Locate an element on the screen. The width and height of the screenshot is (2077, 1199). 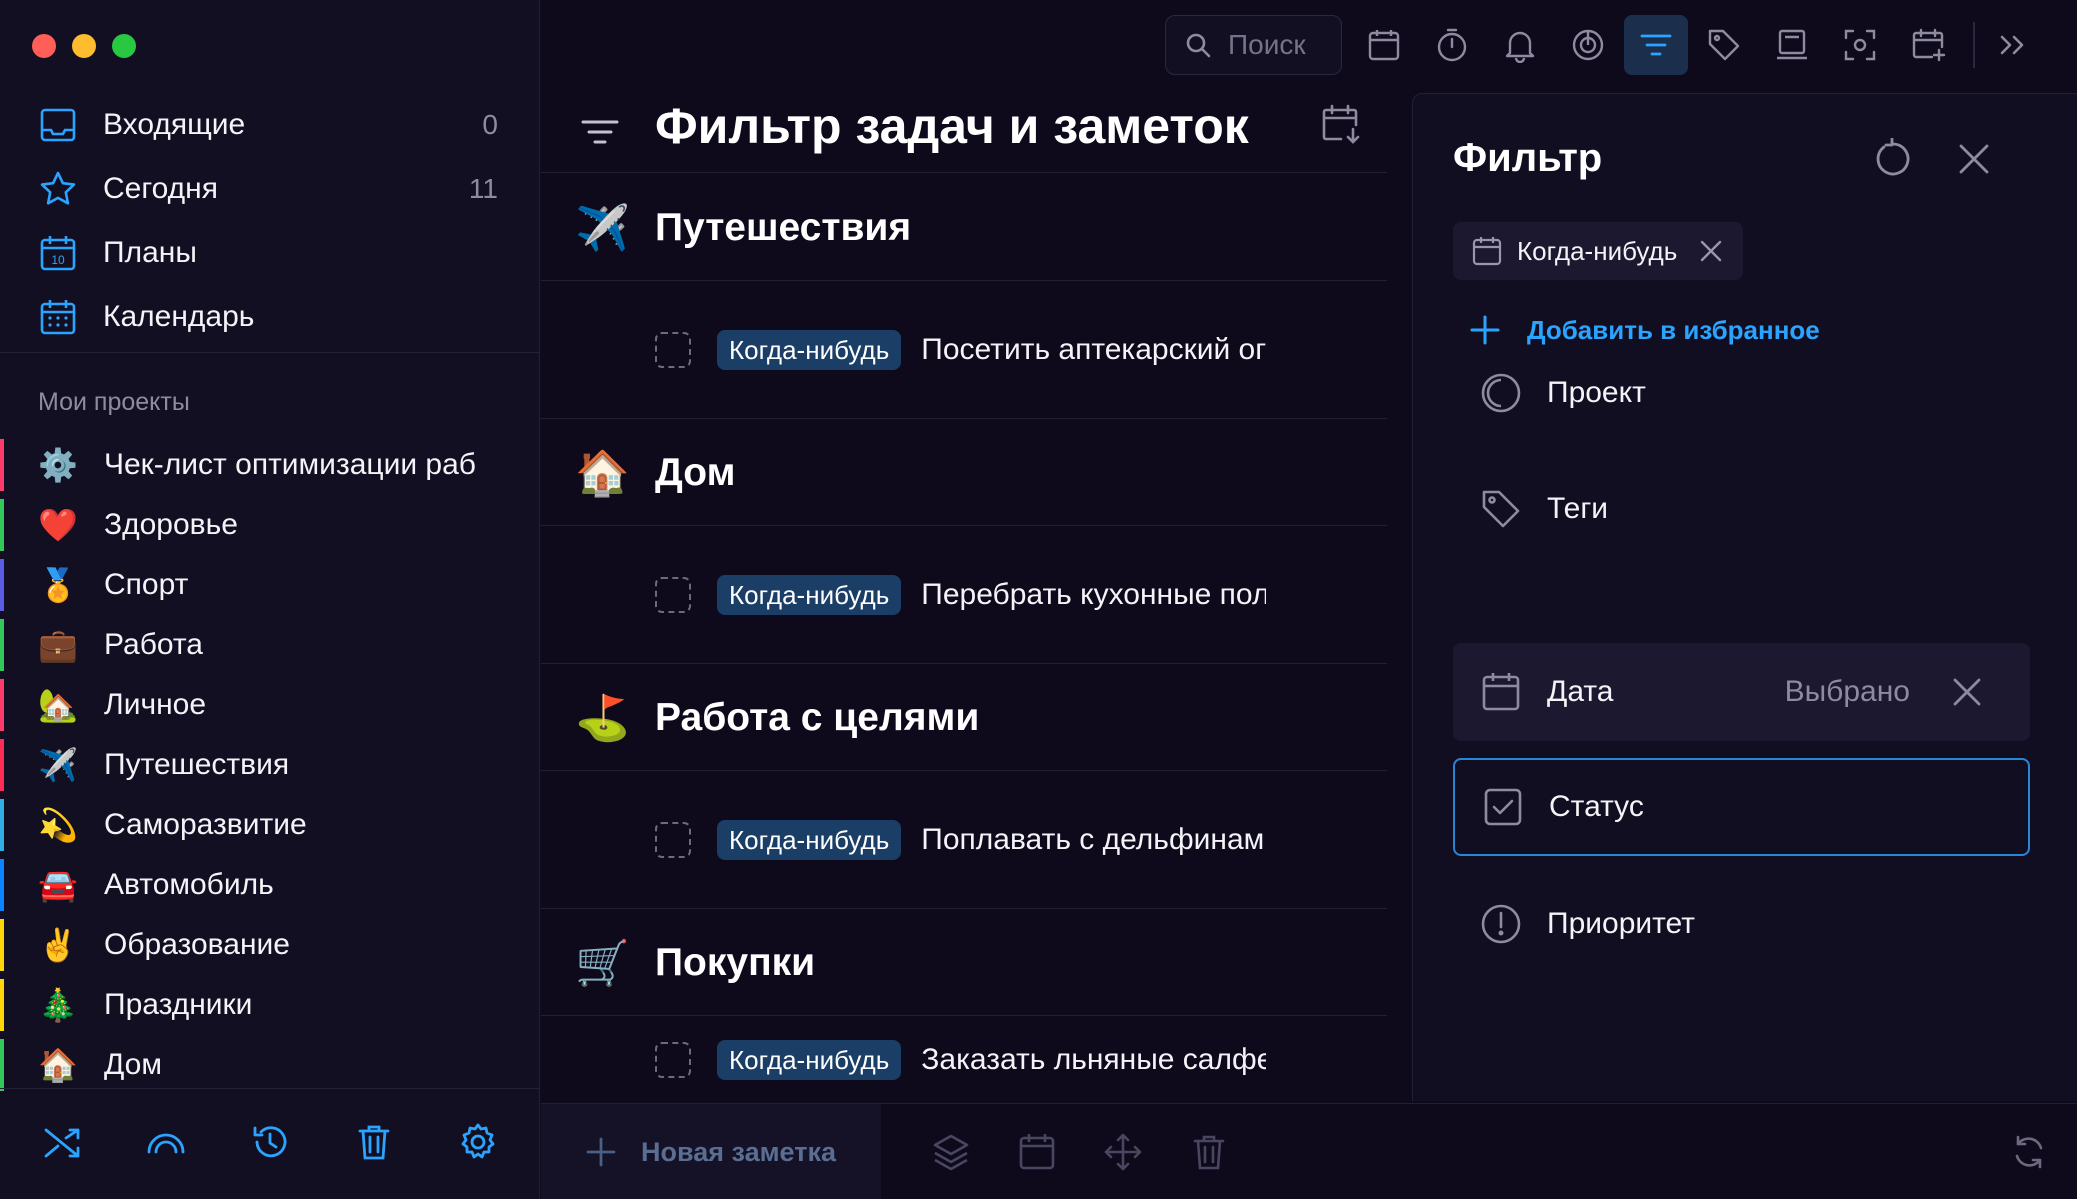
filter-row-status: Статус is located at coordinates (1741, 807).